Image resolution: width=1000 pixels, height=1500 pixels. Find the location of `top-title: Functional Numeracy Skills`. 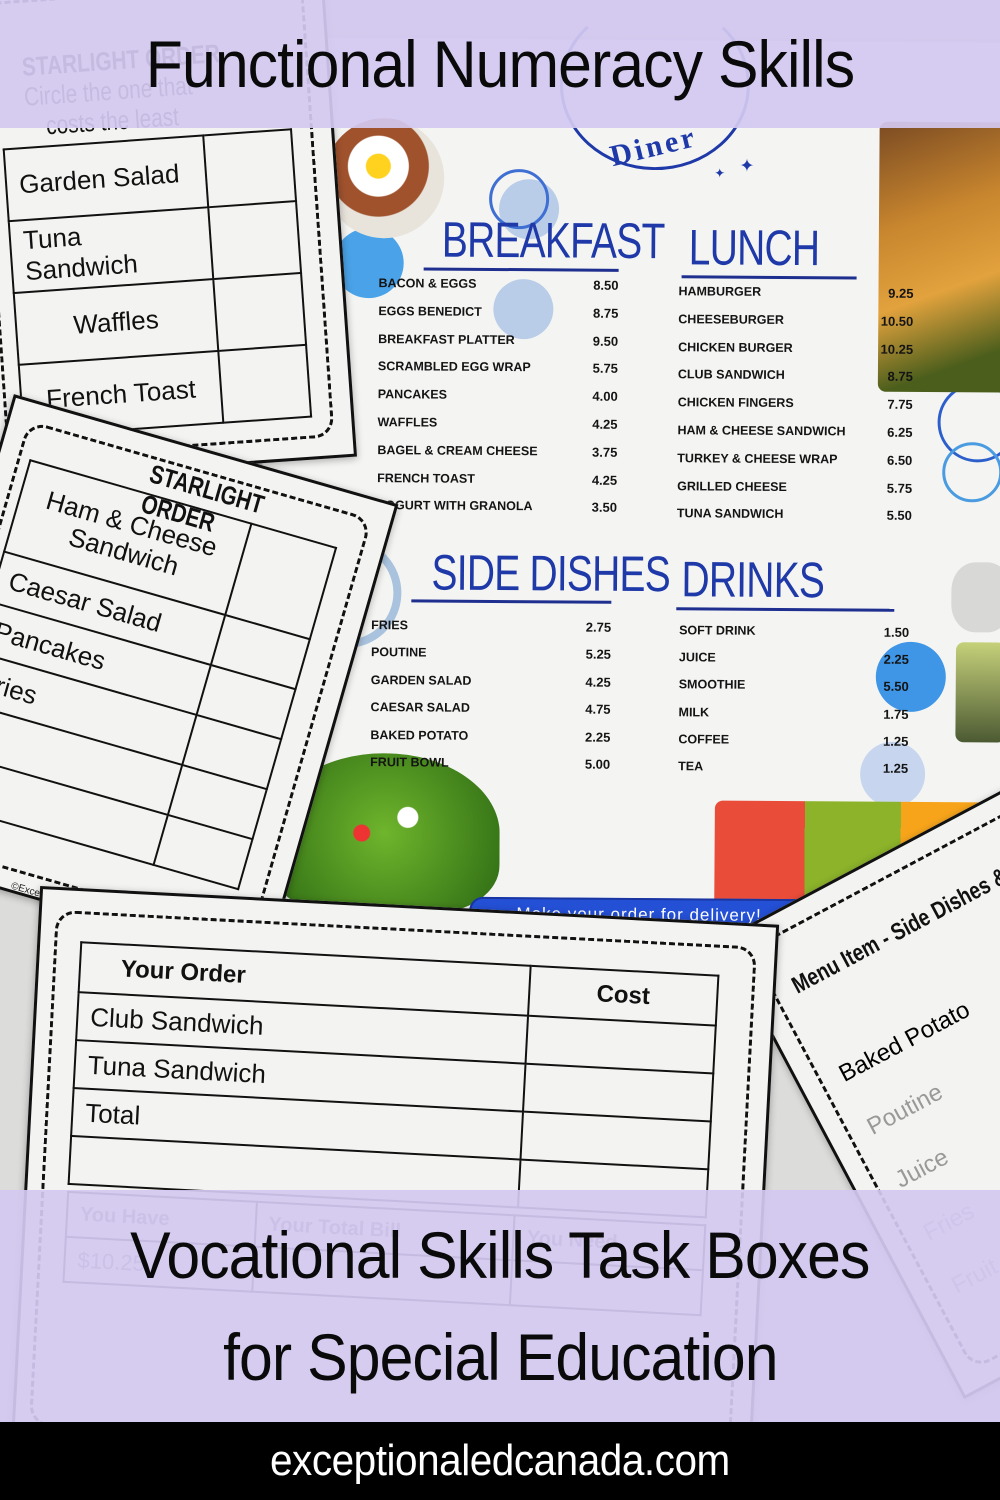

top-title: Functional Numeracy Skills is located at coordinates (500, 64).